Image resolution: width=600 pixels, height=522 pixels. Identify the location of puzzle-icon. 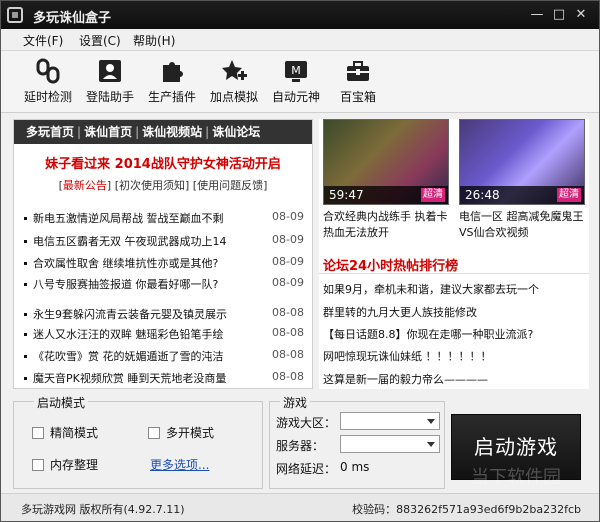
(173, 72).